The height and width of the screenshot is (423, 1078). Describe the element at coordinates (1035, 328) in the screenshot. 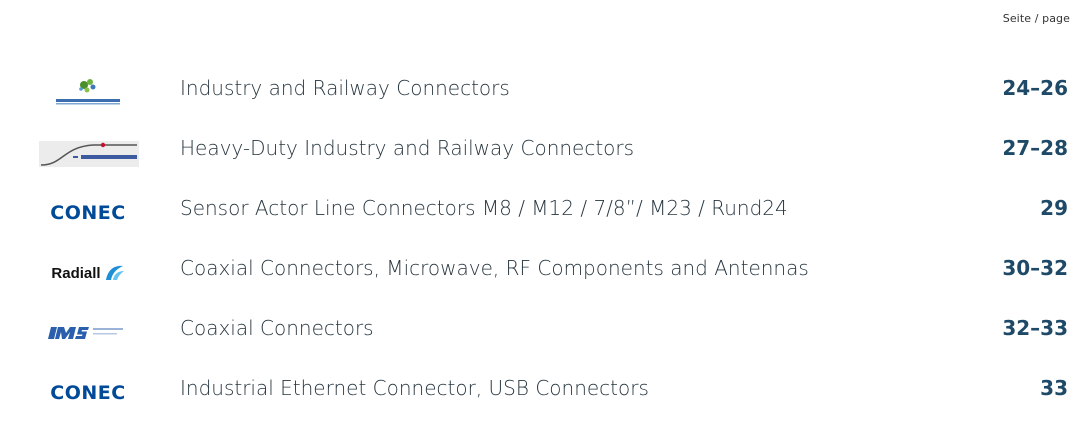

I see `row-pages: 32–33` at that location.